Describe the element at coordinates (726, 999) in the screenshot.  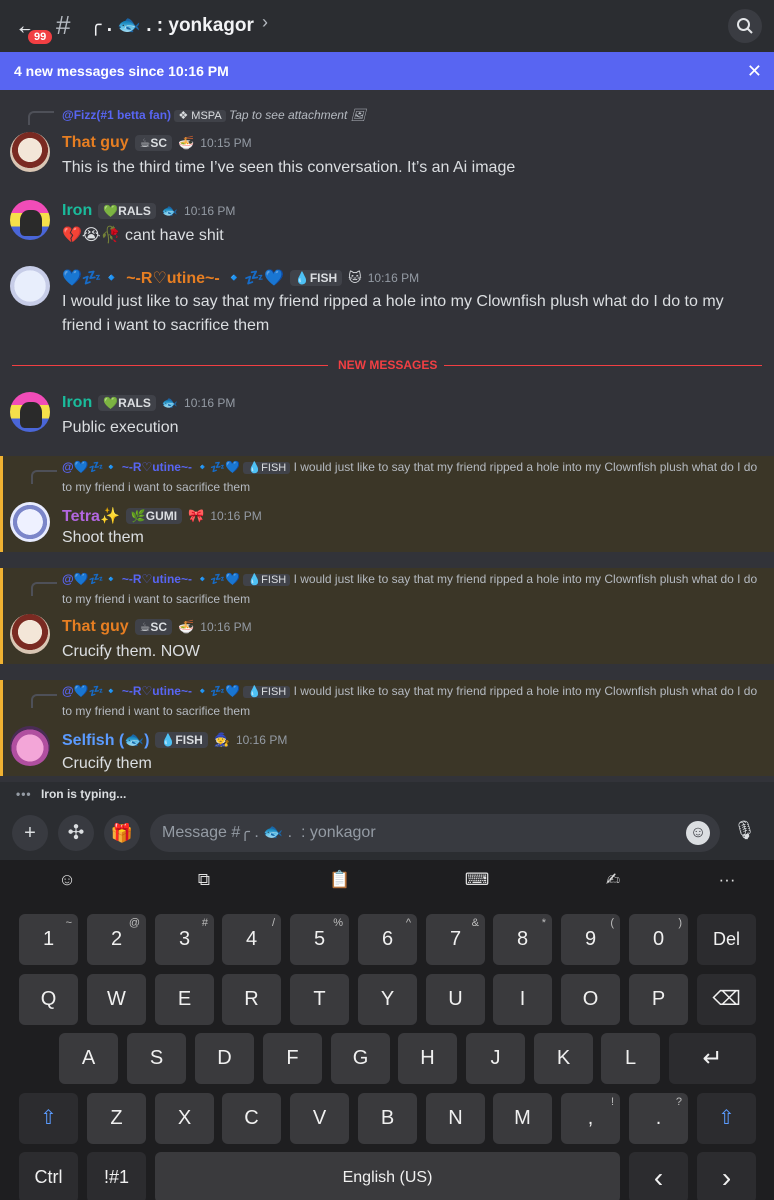
I see `backspace-key: ⌫` at that location.